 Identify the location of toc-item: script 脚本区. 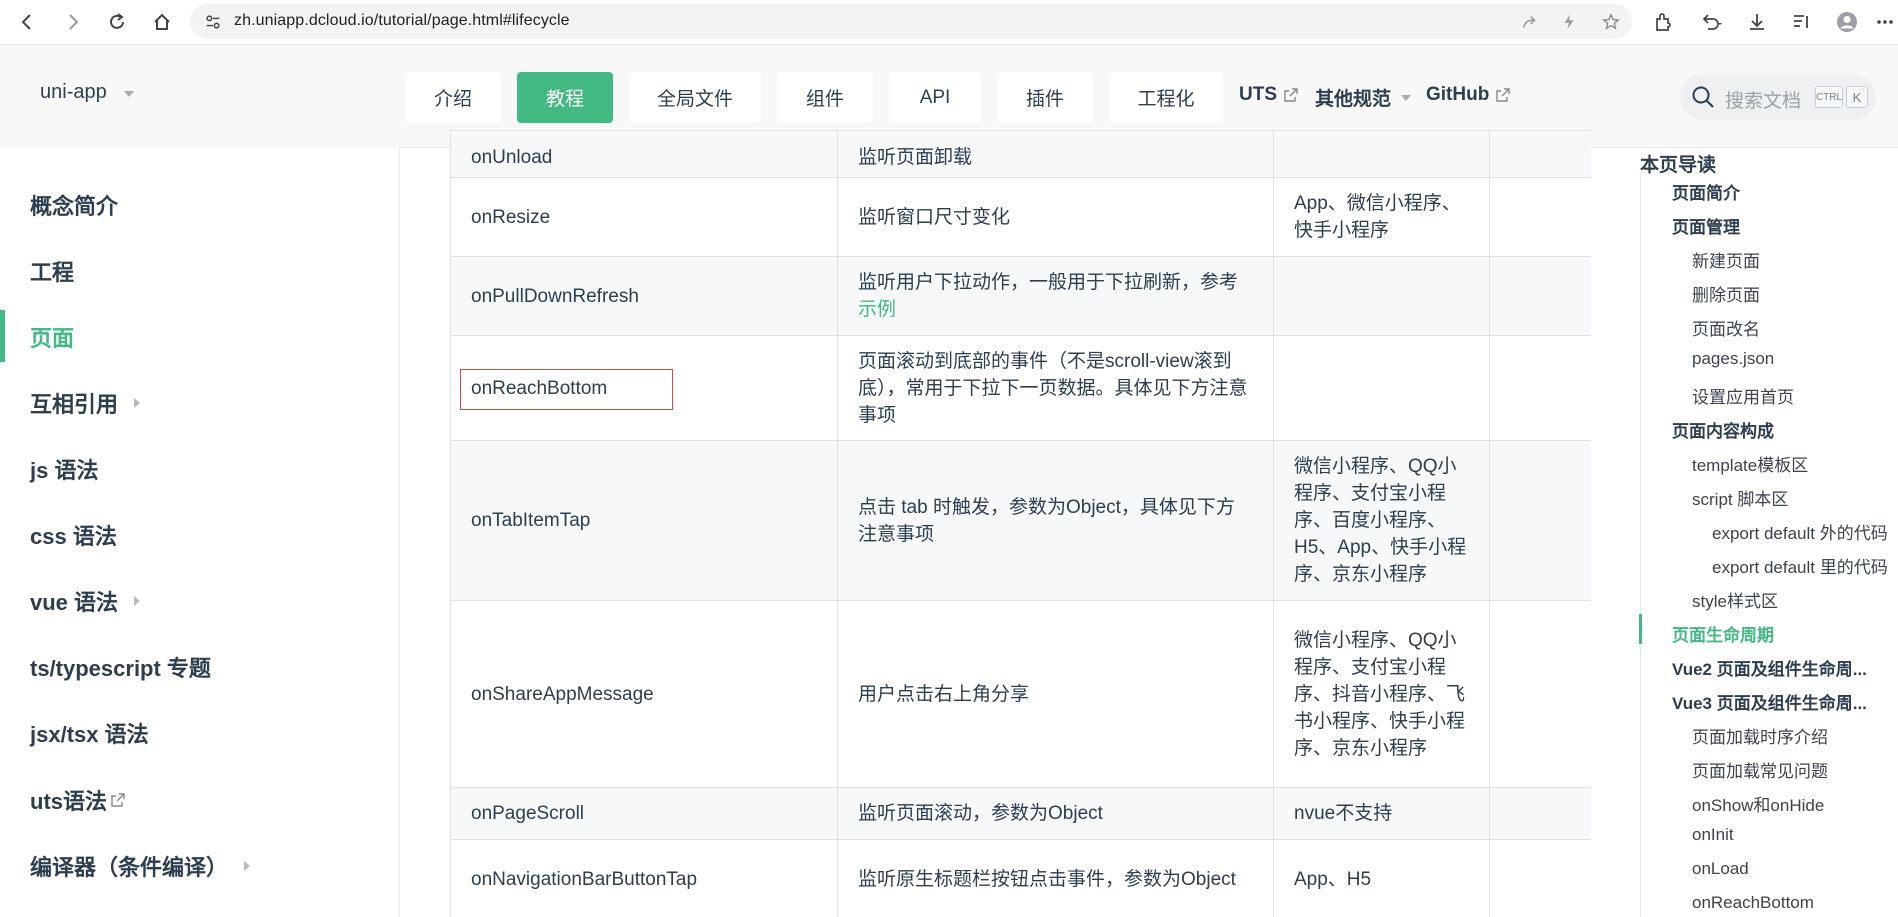
(1740, 497).